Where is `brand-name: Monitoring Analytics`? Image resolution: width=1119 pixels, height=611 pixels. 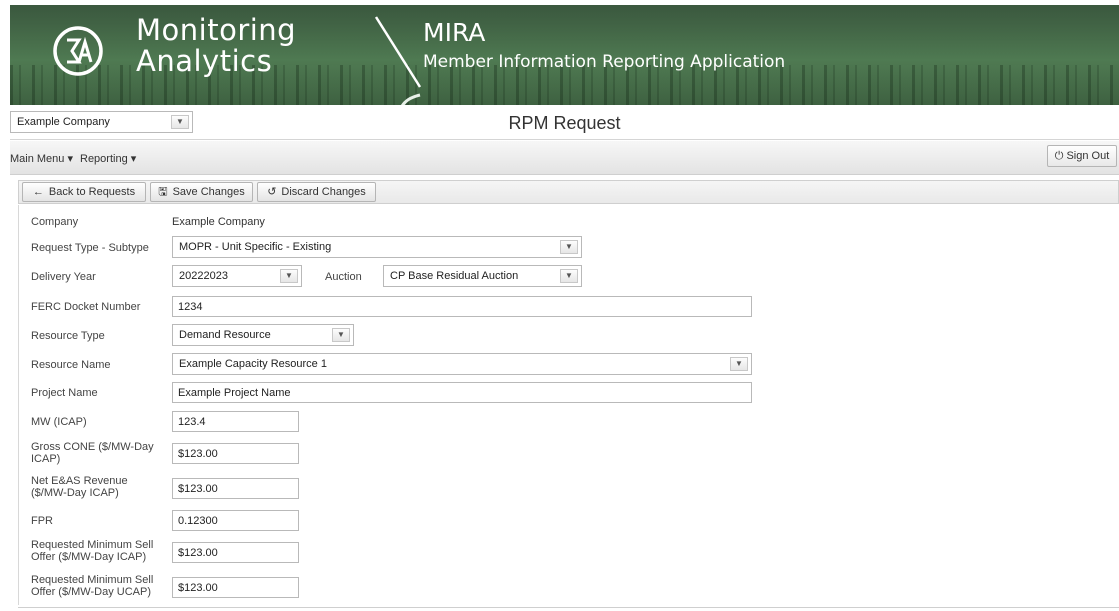
brand-name: Monitoring Analytics is located at coordinates (216, 46).